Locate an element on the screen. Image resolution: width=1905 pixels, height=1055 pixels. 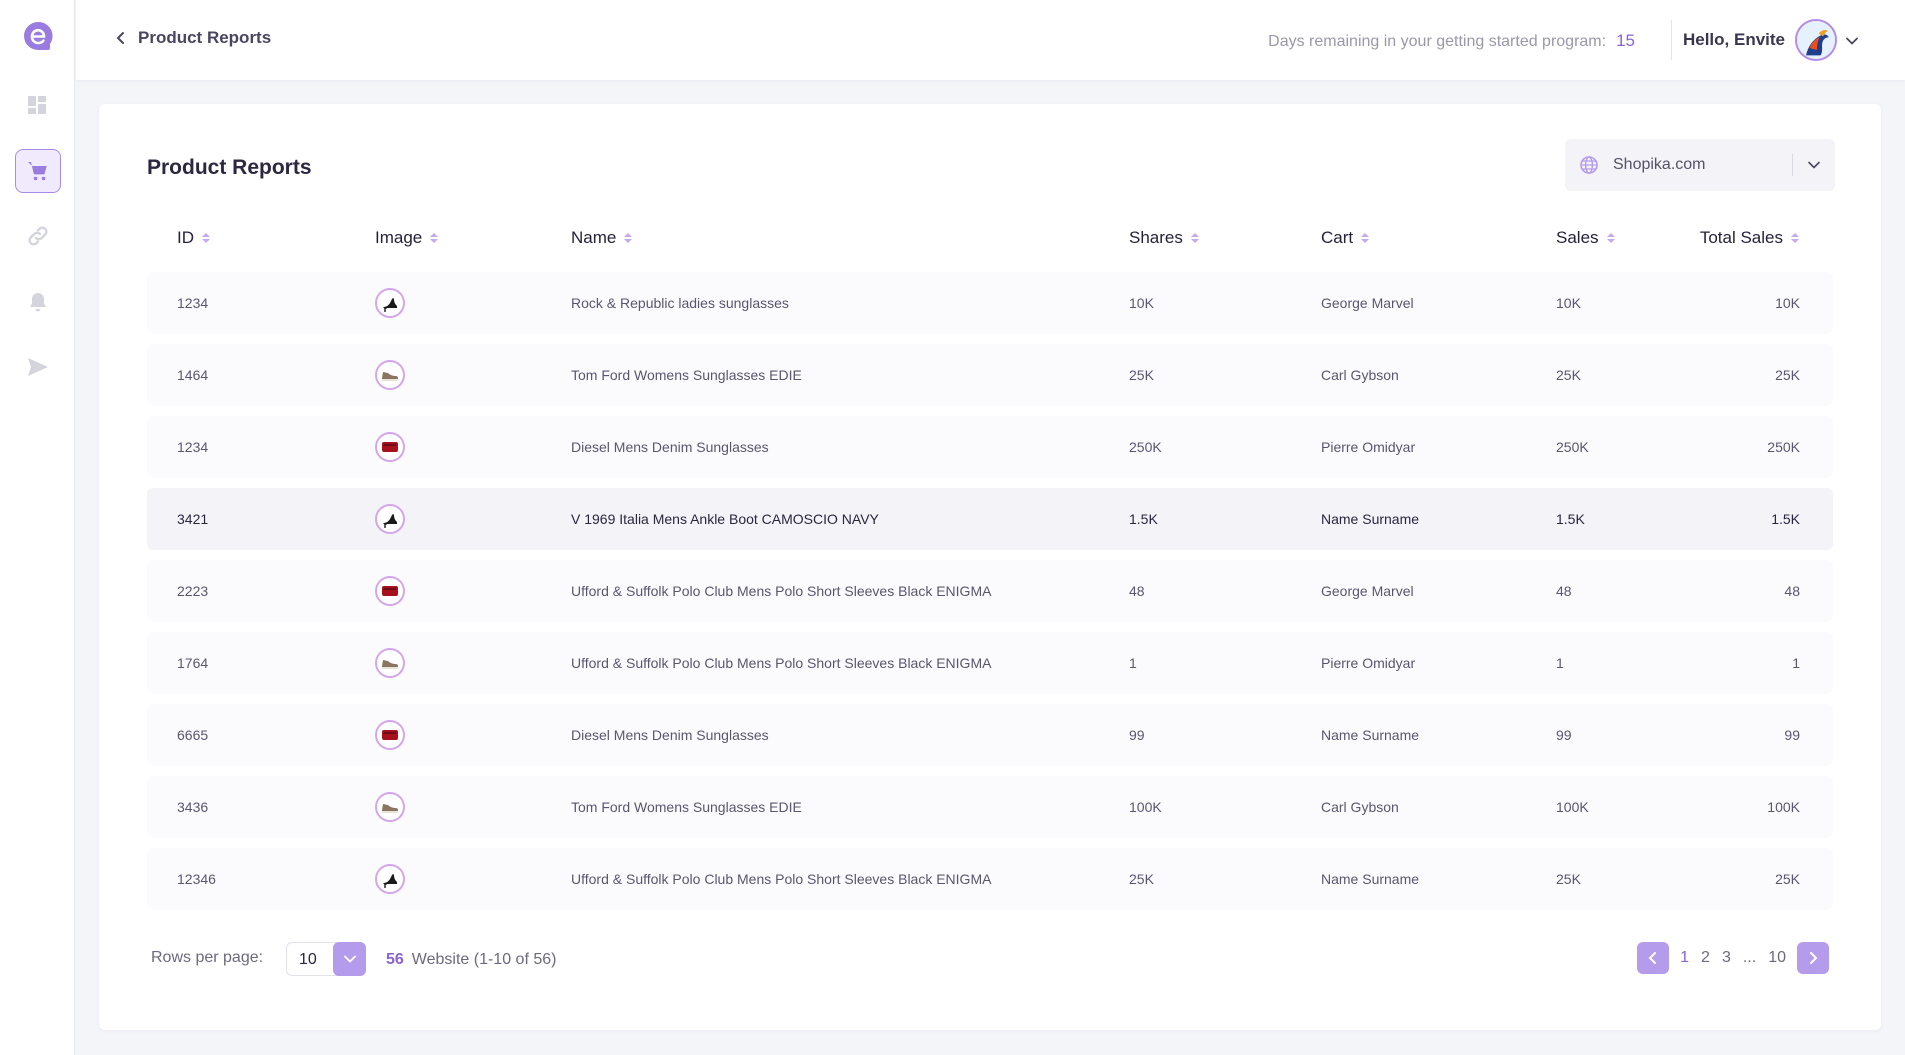
pagination: 1 2 3 ... 10 is located at coordinates (1733, 958).